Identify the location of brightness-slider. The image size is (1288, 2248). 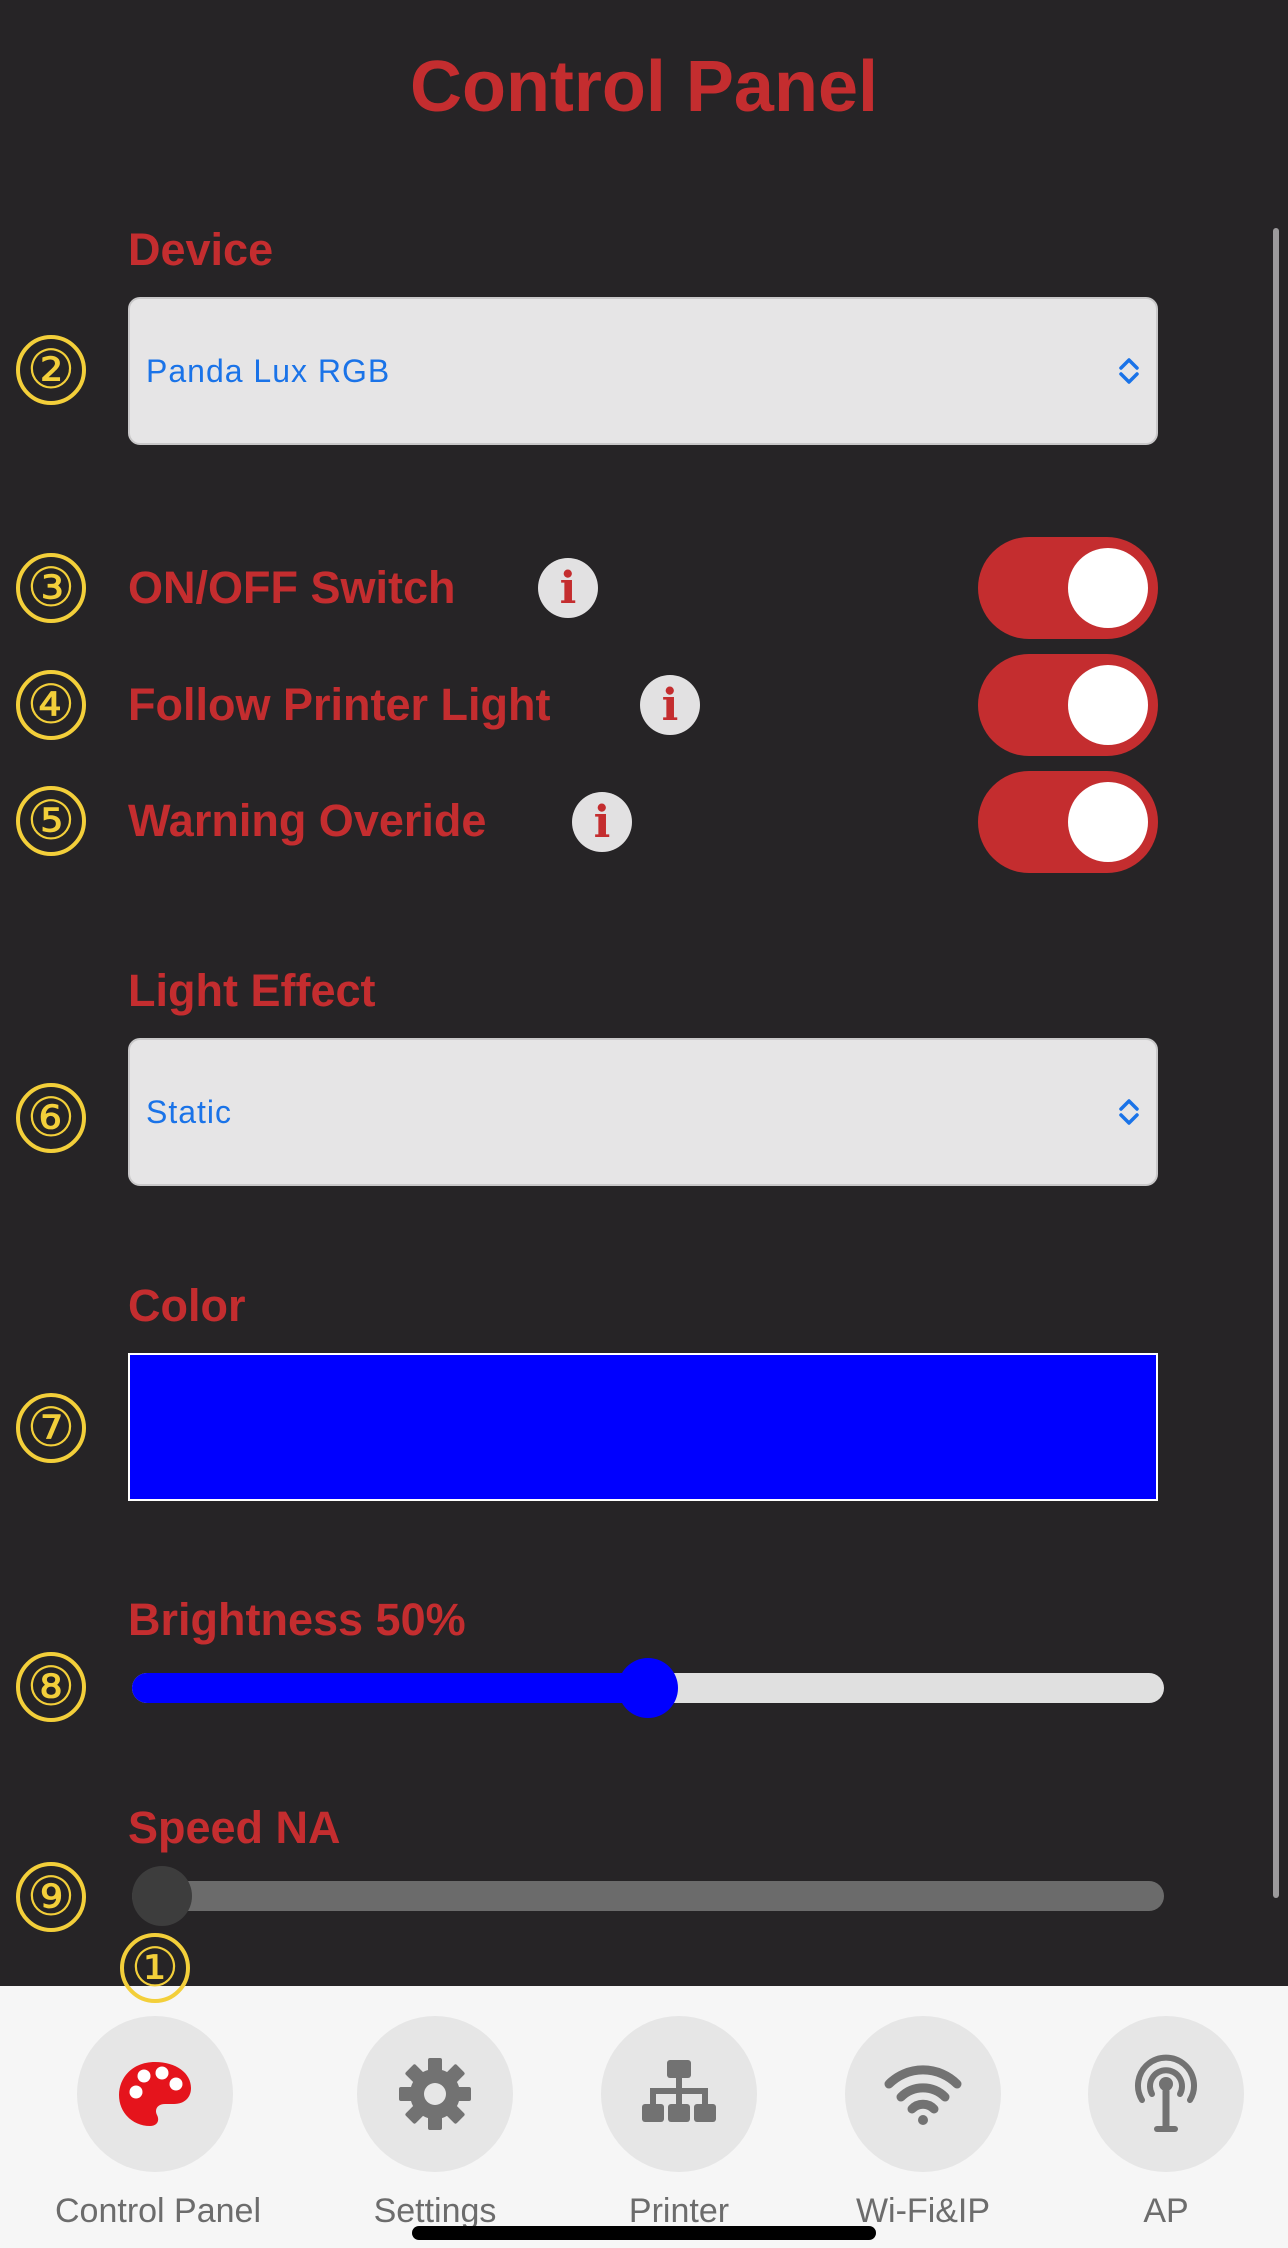
(648, 1688).